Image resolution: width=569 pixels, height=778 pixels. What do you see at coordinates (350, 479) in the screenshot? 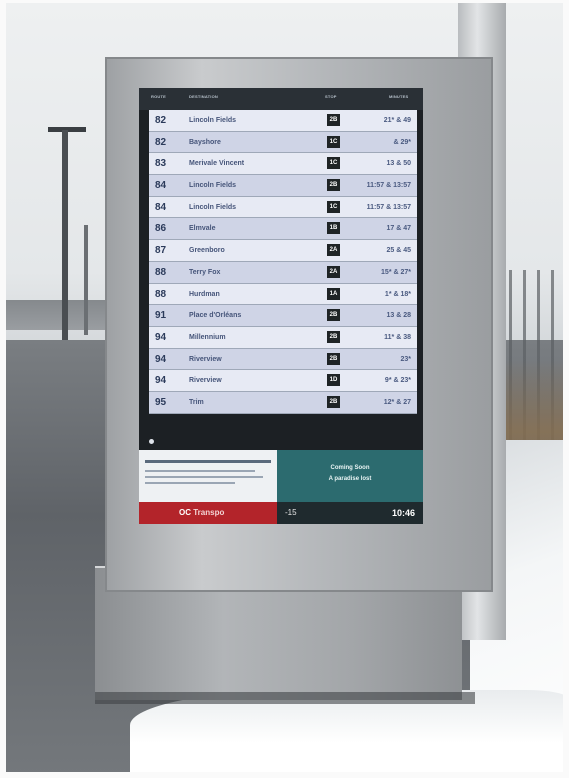
I see `promo-subheadline: A paradise lost` at bounding box center [350, 479].